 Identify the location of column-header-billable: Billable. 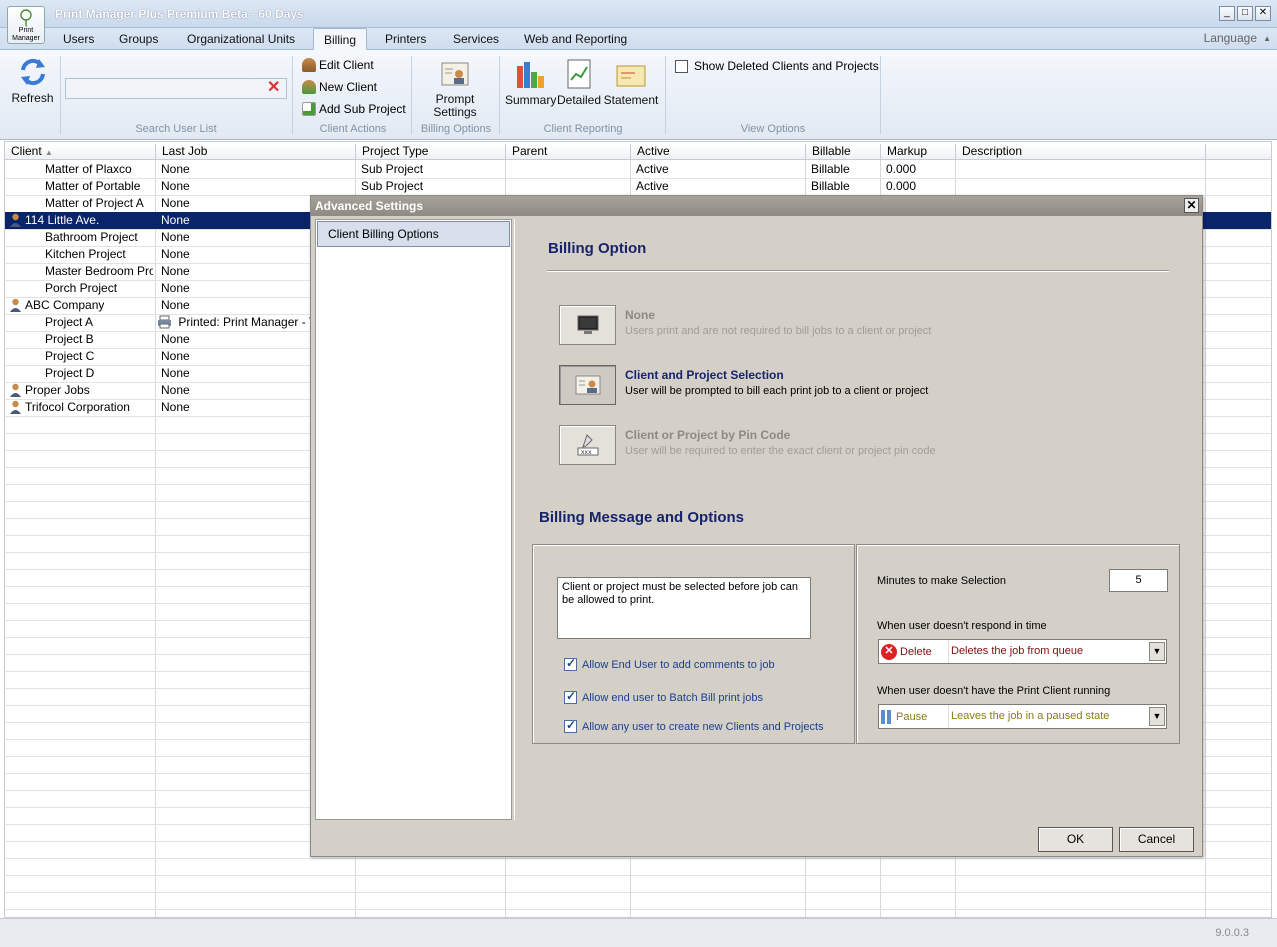
(843, 152).